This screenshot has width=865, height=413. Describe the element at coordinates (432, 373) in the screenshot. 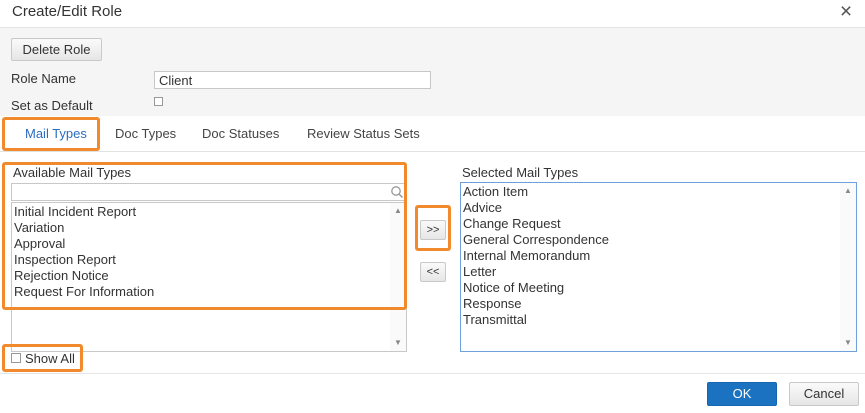

I see `footer-divider` at that location.